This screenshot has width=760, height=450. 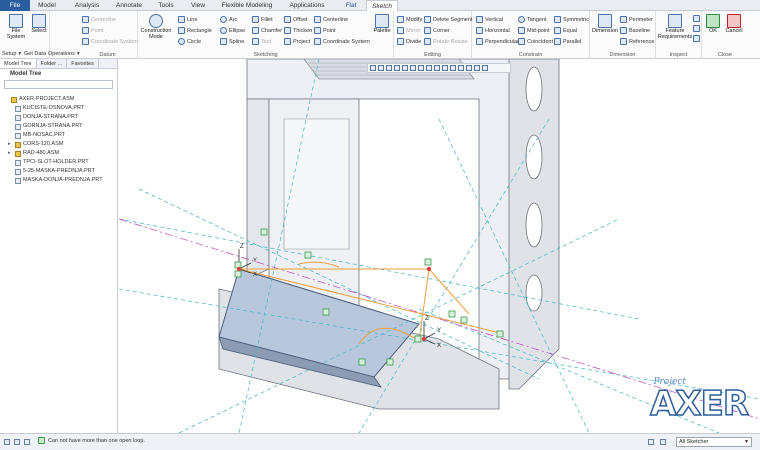 I want to click on coincident-button: Coincident, so click(x=535, y=41).